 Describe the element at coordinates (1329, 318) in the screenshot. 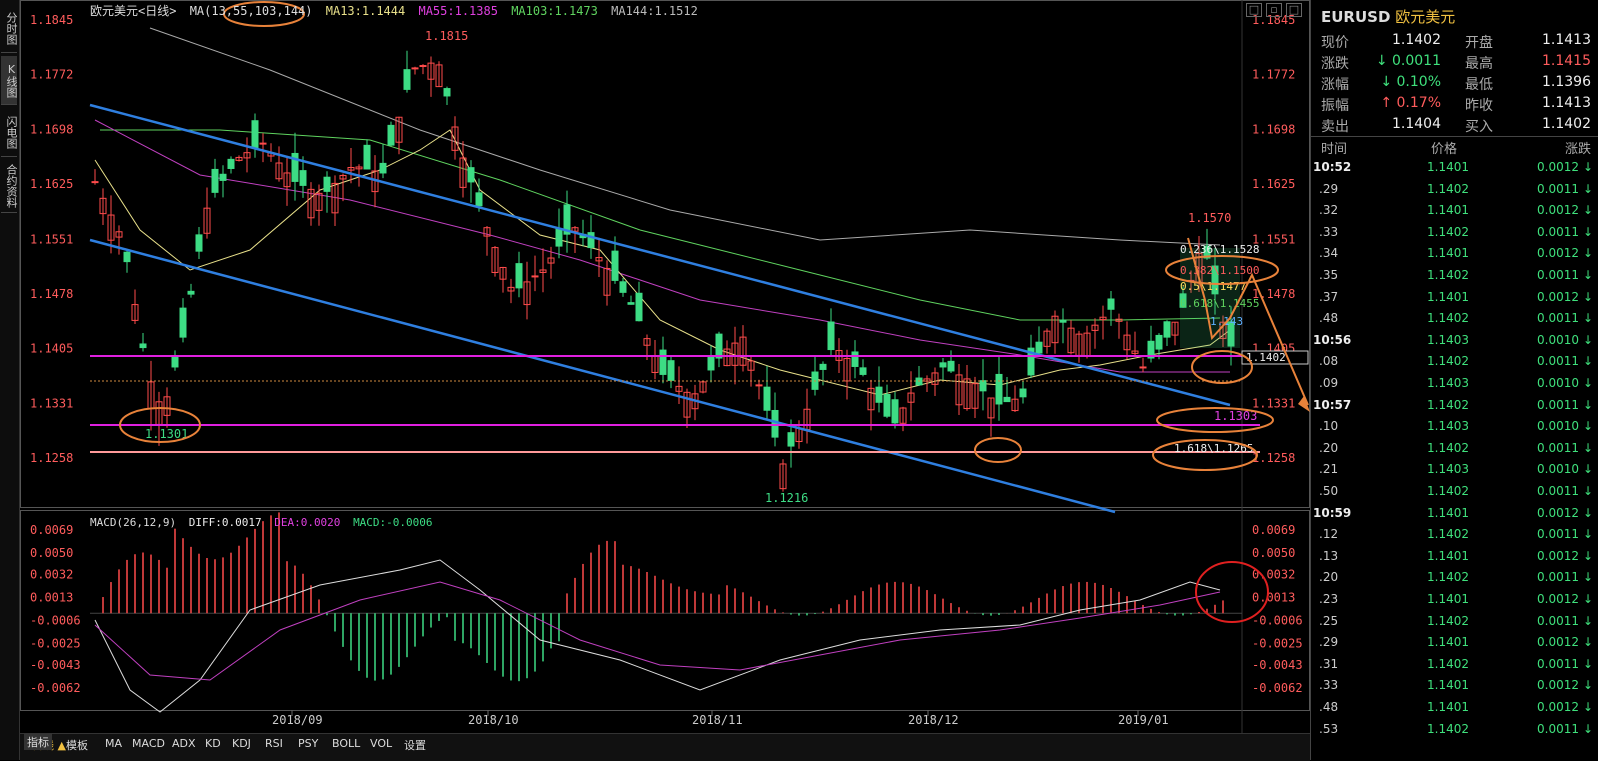

I see `tick-time: .48` at that location.